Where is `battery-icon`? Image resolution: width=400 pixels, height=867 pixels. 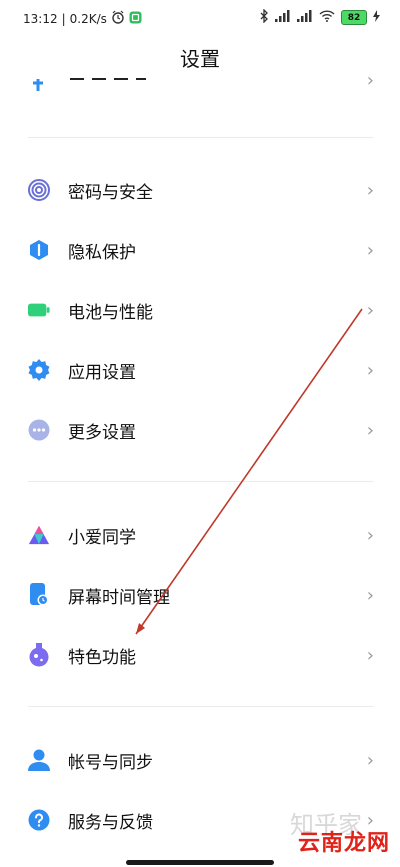
battery-icon is located at coordinates (39, 310).